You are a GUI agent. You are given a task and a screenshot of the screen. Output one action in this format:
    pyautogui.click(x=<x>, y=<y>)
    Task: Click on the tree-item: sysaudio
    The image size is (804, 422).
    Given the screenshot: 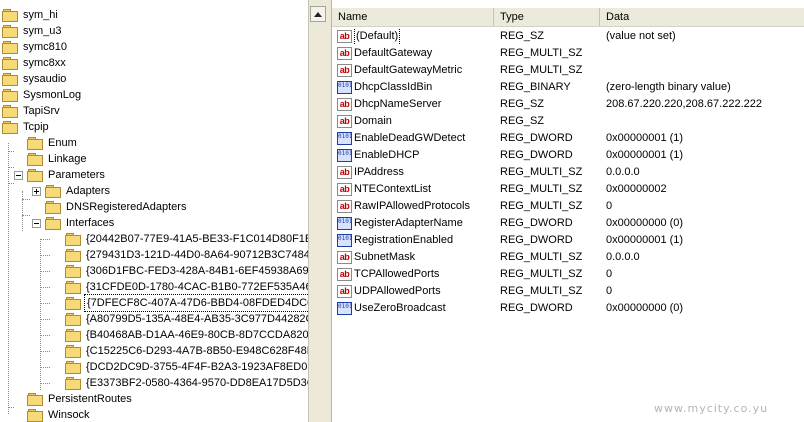 What is the action you would take?
    pyautogui.click(x=35, y=79)
    